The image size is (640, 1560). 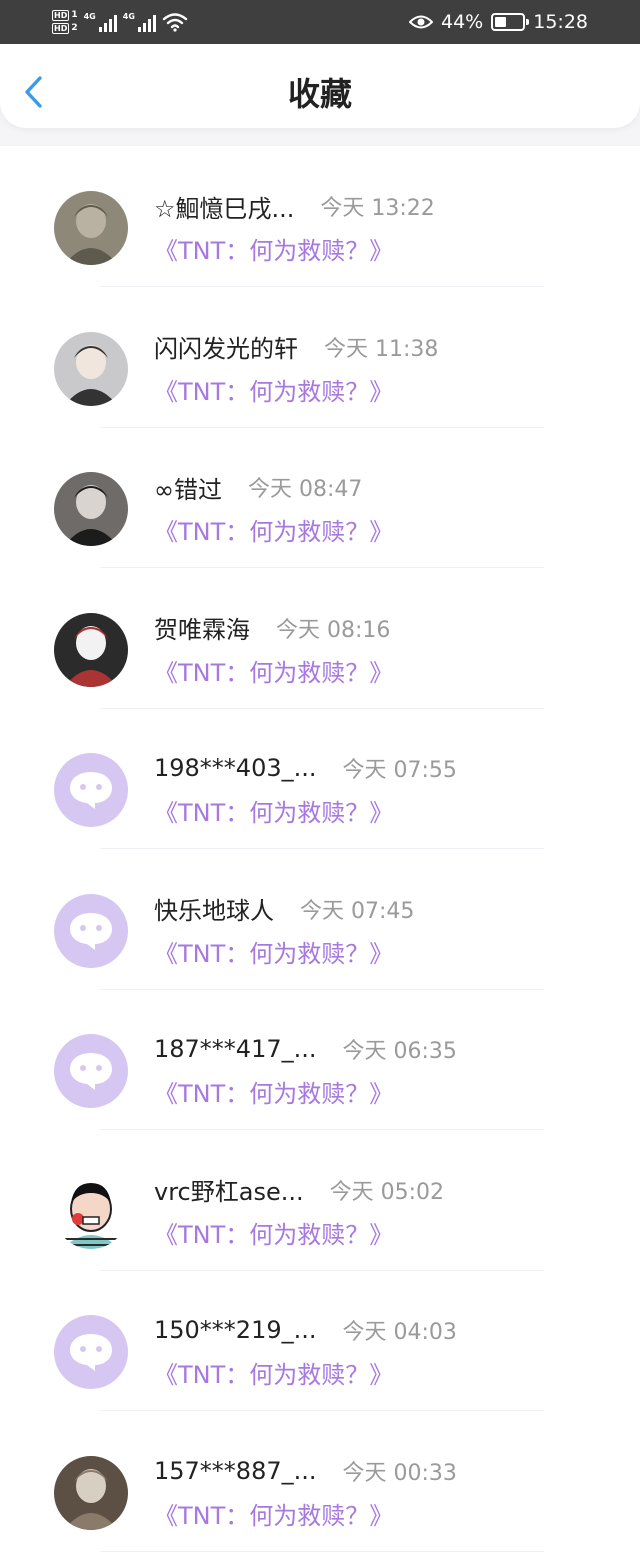 I want to click on favorite-row-4: 贺唯霖海 今天 08:16 《TNT：何为救赎？》, so click(x=320, y=638).